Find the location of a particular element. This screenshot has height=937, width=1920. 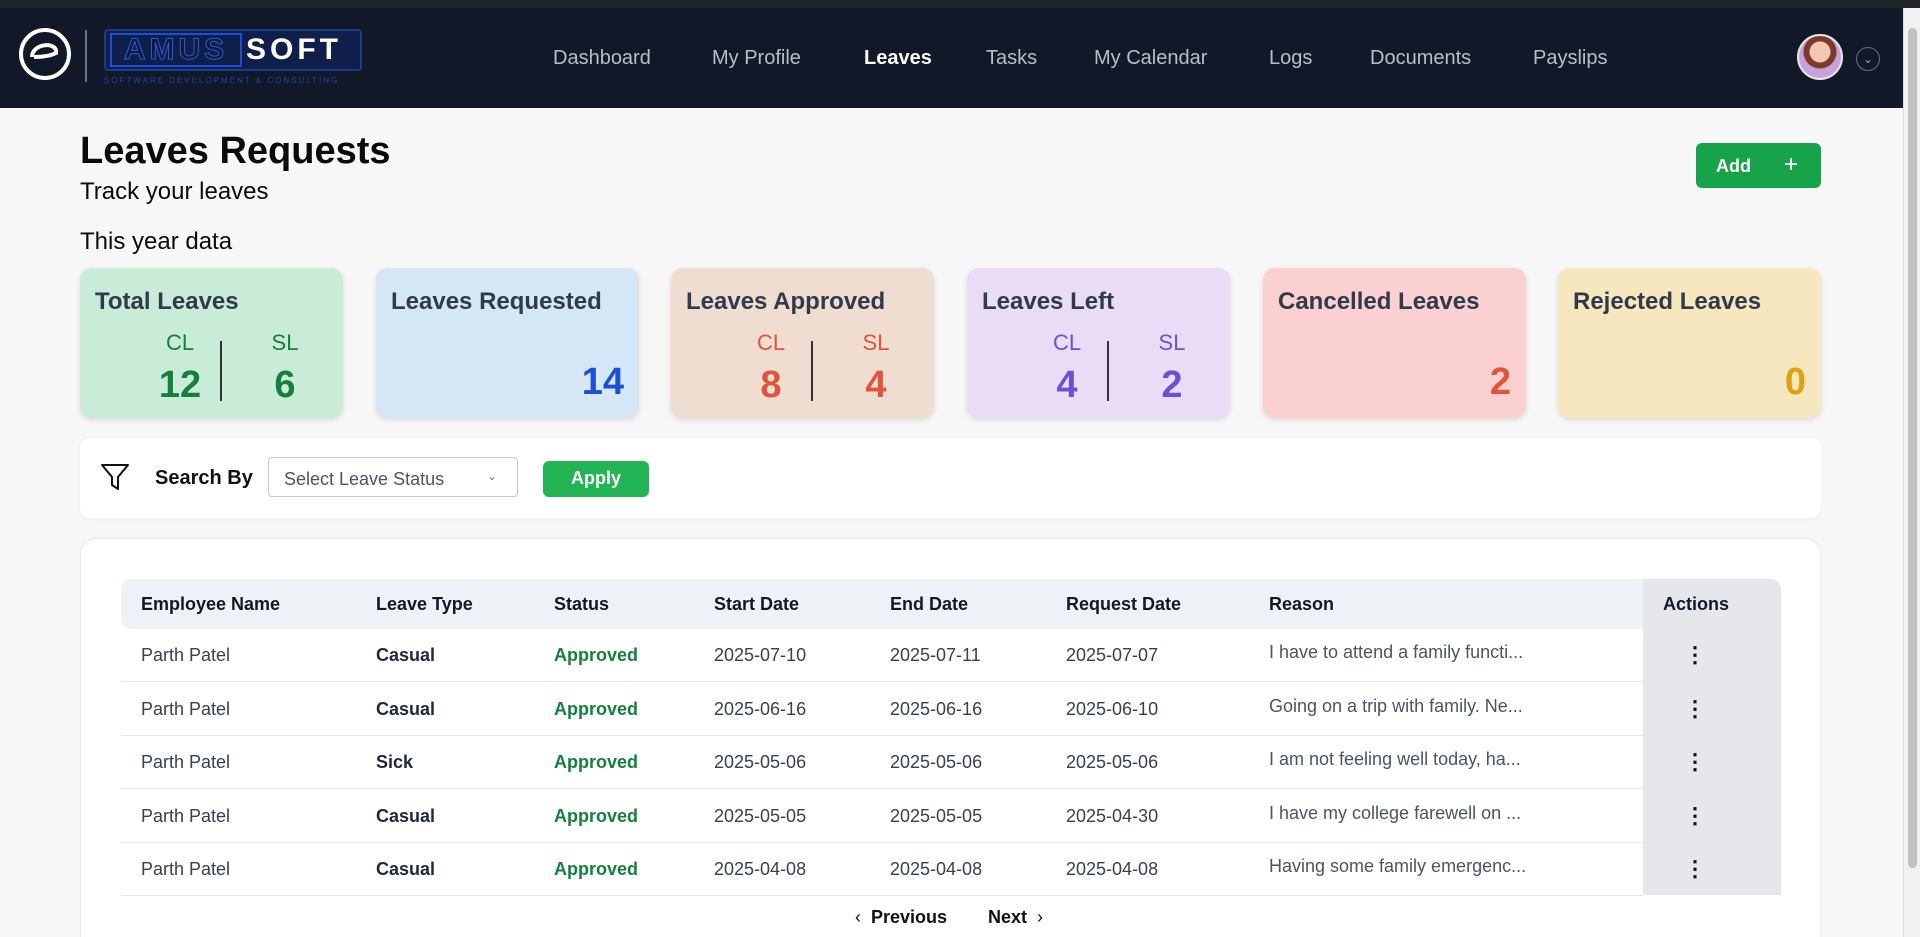

nav-item-dashboard: Dashboard is located at coordinates (602, 58).